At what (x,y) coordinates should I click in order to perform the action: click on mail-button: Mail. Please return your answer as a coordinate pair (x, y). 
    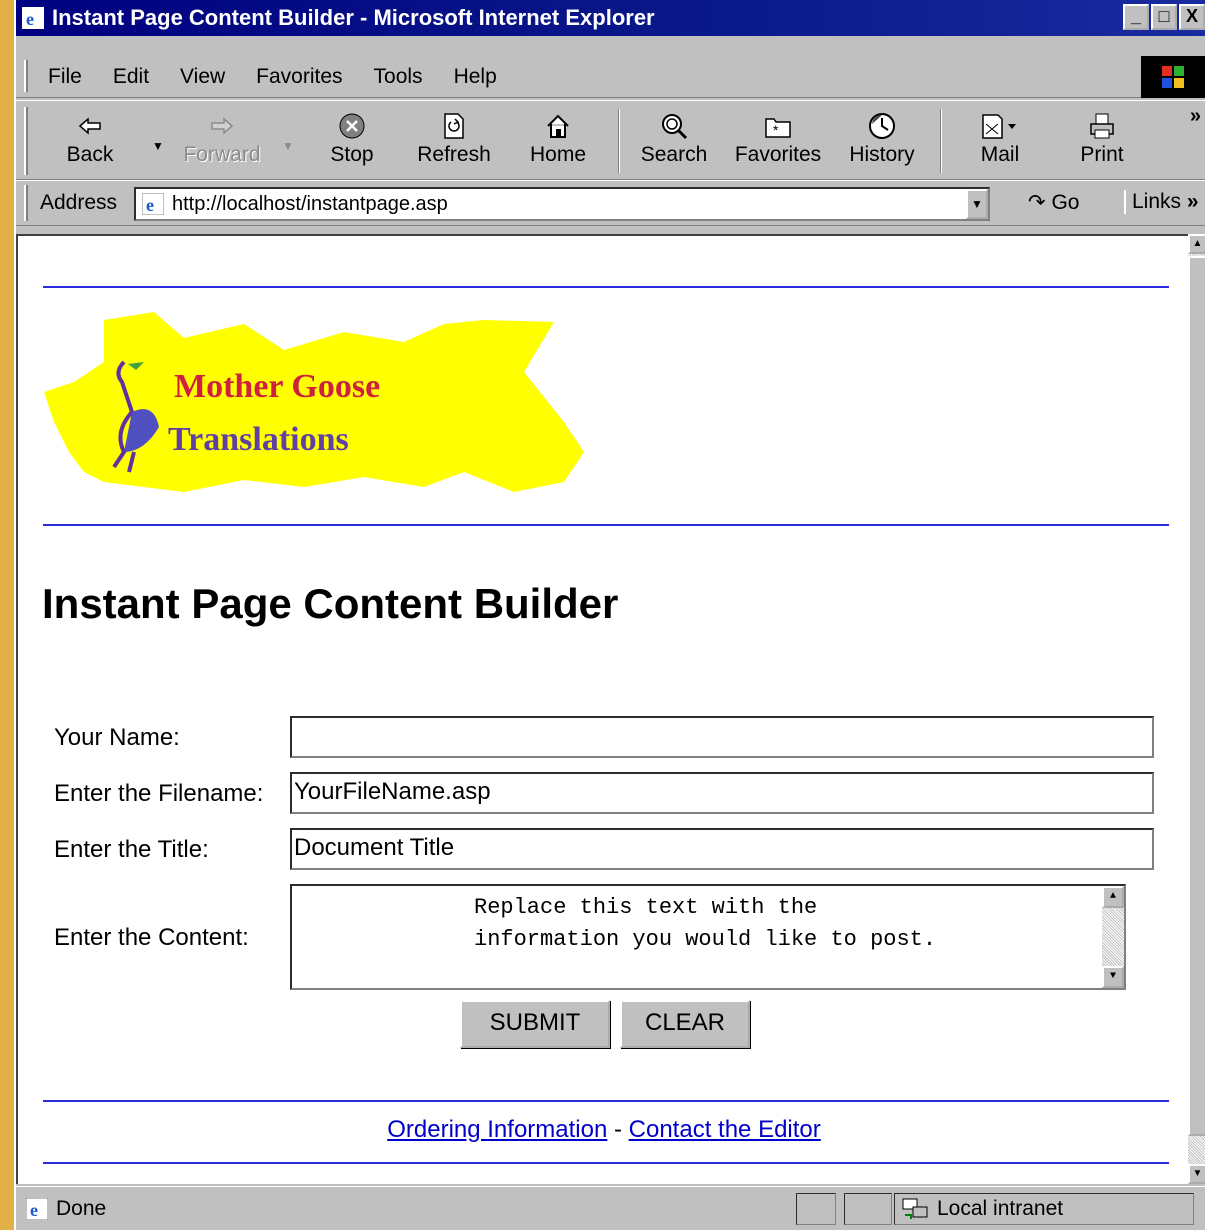
    Looking at the image, I should click on (1000, 139).